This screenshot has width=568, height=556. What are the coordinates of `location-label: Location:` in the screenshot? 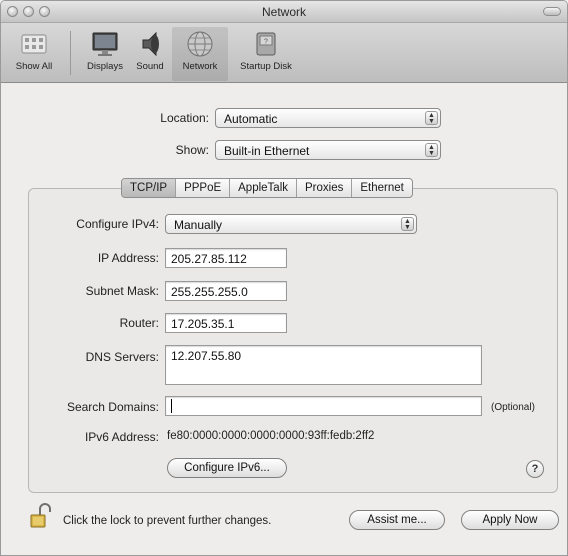 It's located at (184, 118).